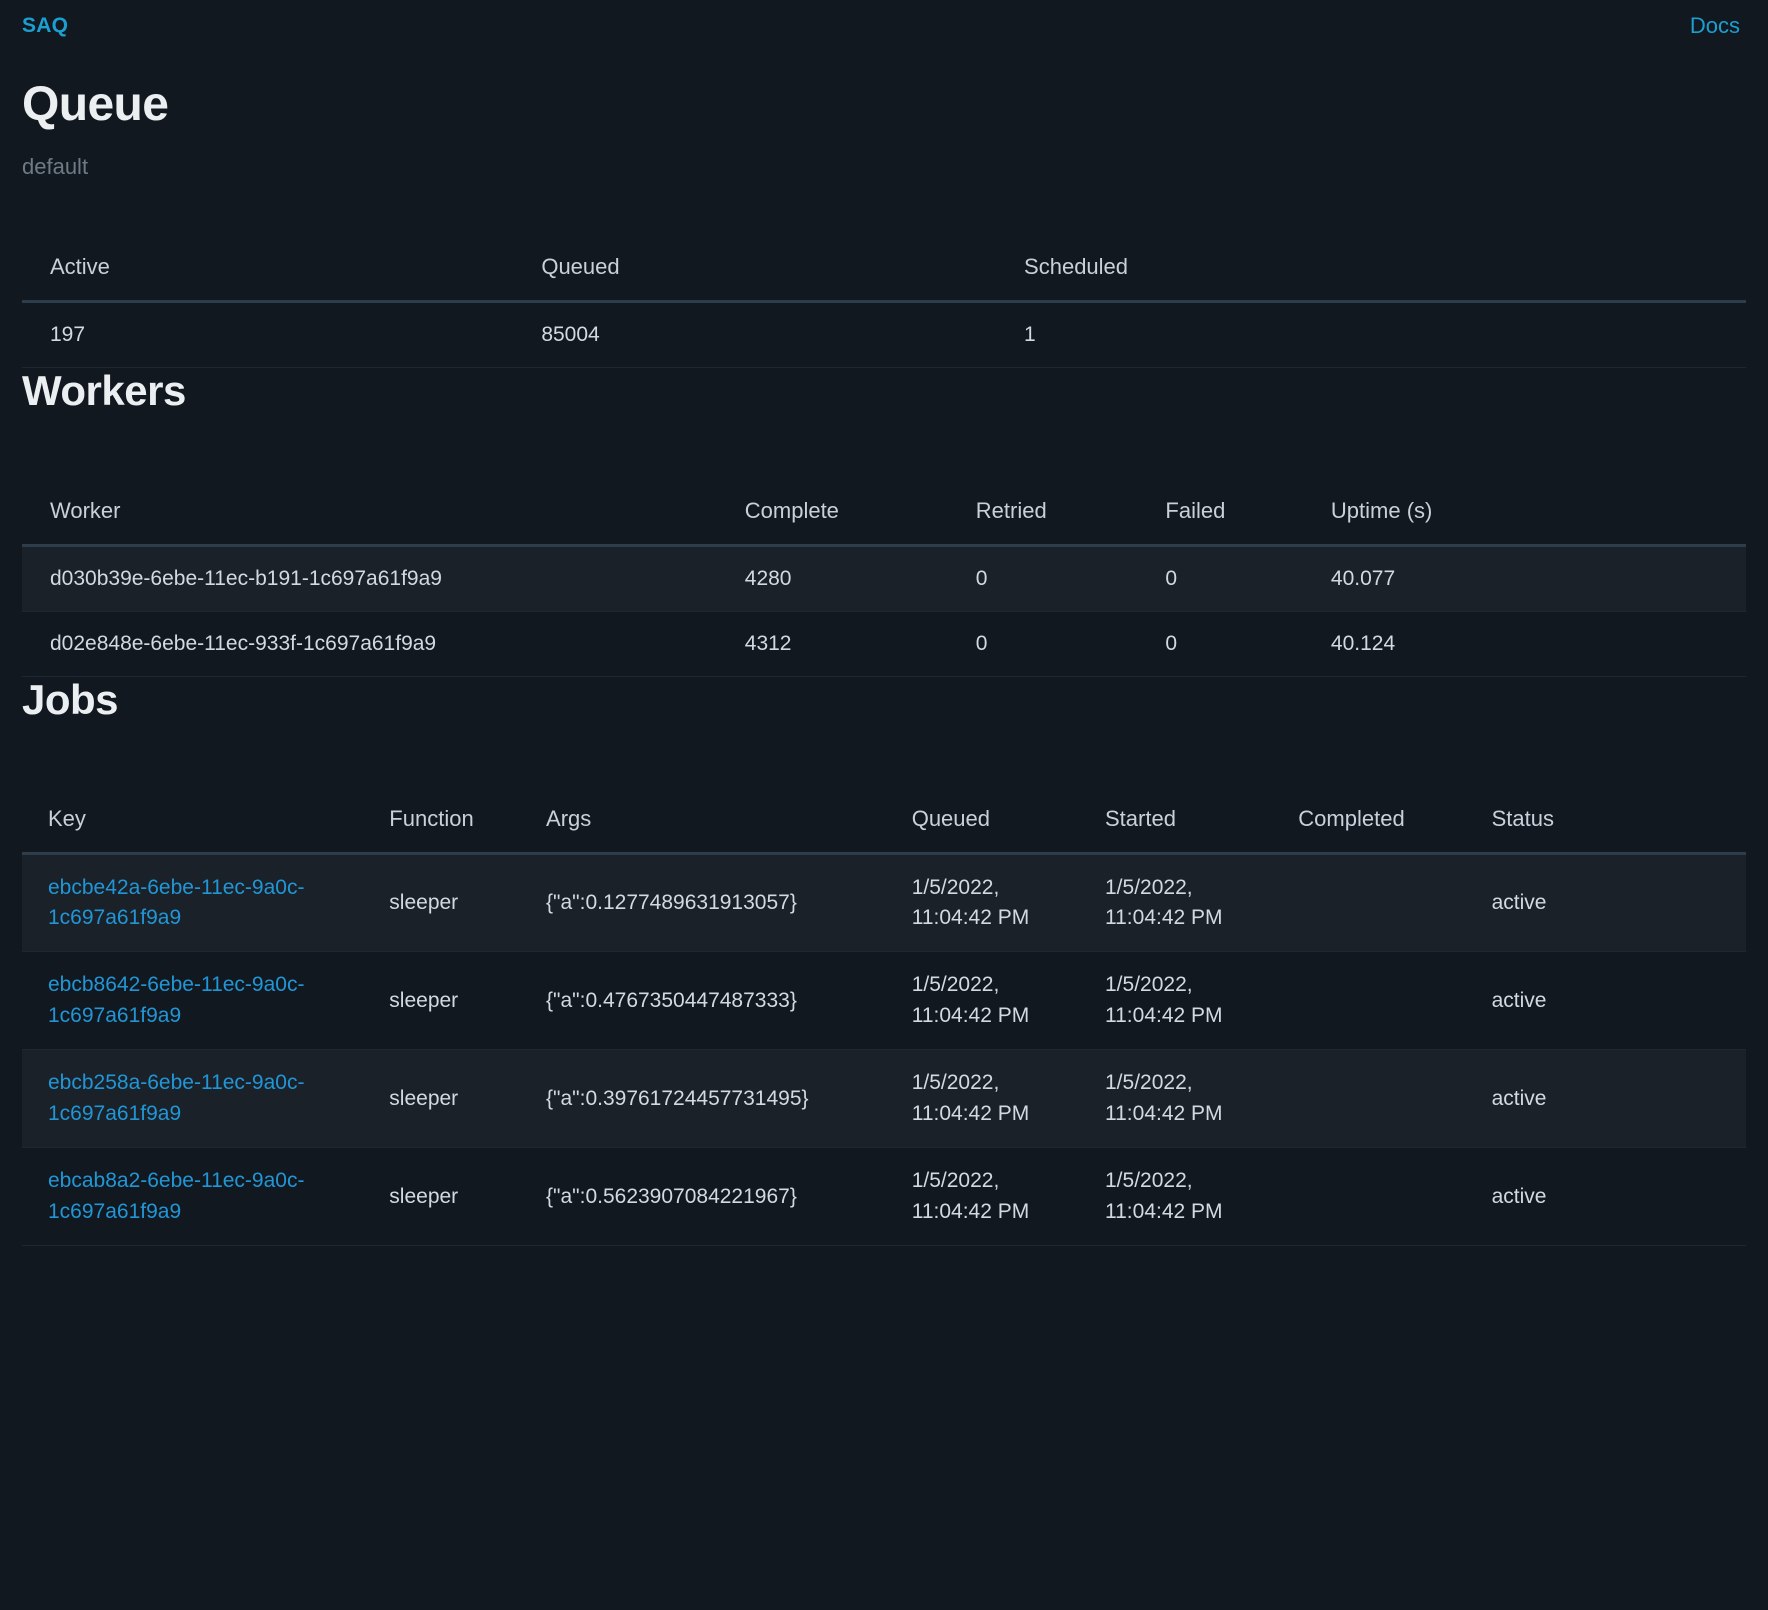 Image resolution: width=1768 pixels, height=1610 pixels. What do you see at coordinates (268, 335) in the screenshot?
I see `queue-active-value: 197` at bounding box center [268, 335].